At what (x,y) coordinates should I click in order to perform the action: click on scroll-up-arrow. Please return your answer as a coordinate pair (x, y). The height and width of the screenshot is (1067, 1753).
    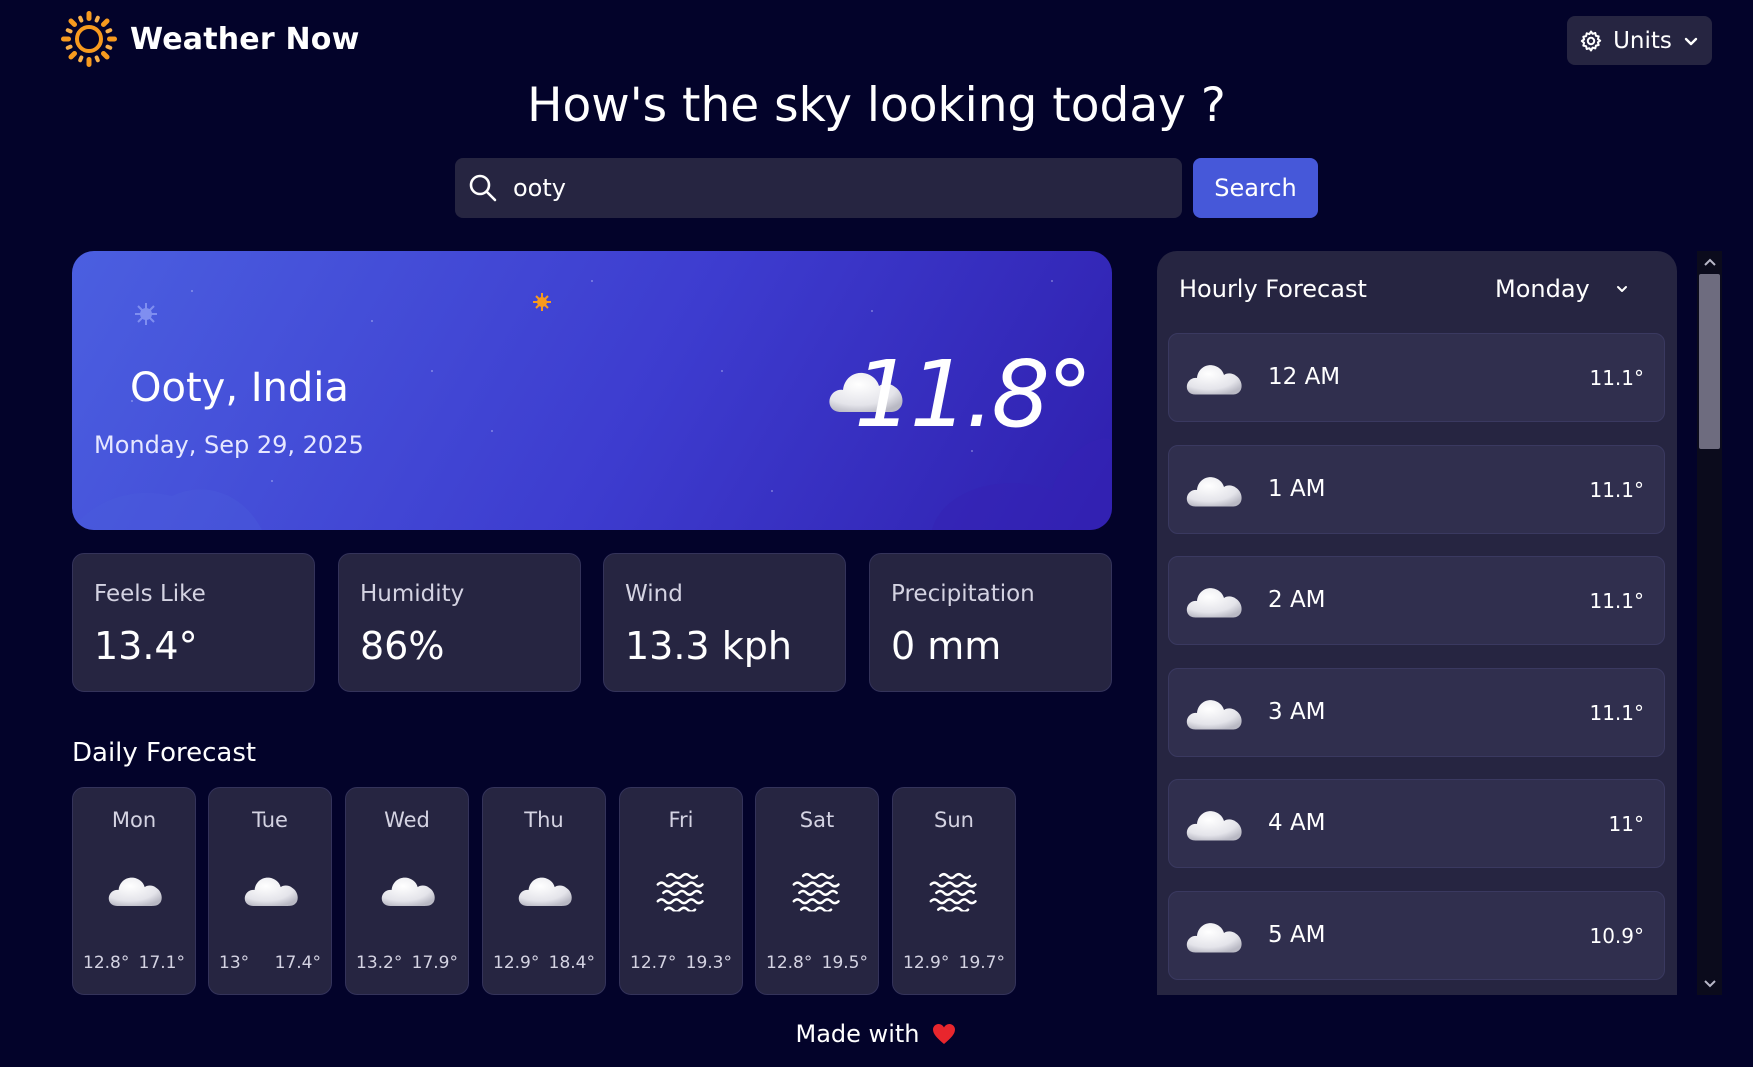
    Looking at the image, I should click on (1709, 262).